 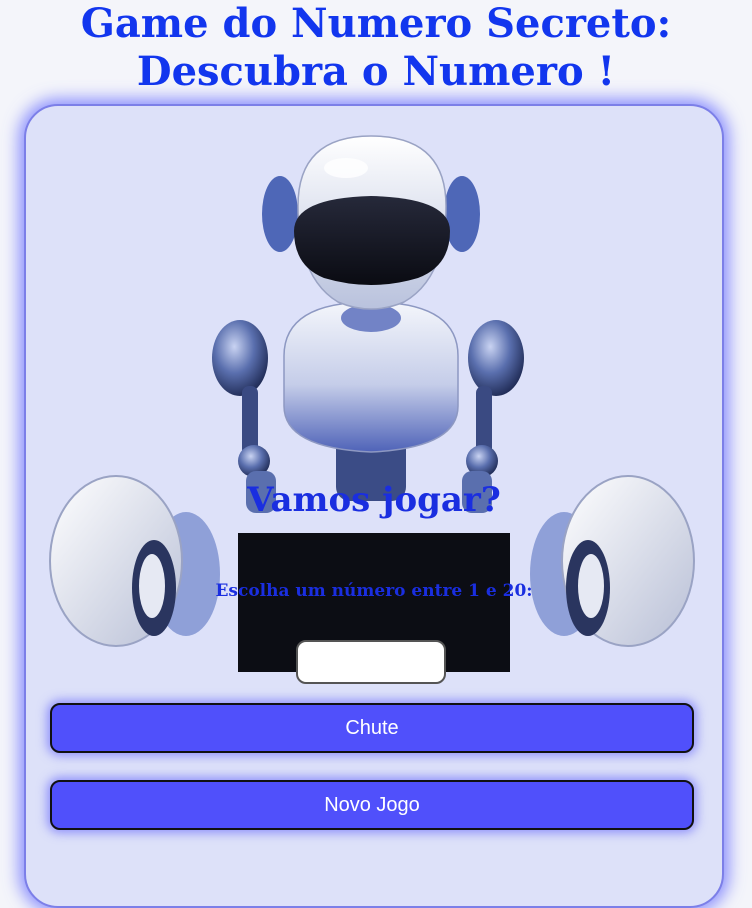 What do you see at coordinates (376, 71) in the screenshot?
I see `page-title-line-2: Descubra o Numero !` at bounding box center [376, 71].